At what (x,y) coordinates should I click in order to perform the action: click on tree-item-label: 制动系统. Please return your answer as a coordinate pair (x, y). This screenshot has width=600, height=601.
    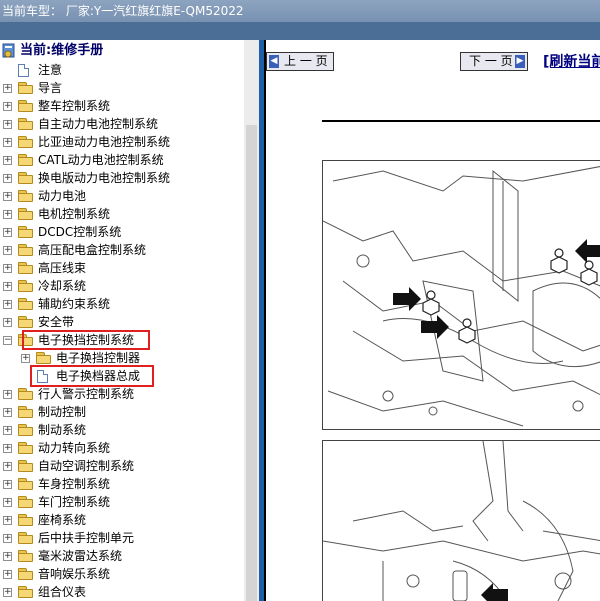
    Looking at the image, I should click on (62, 430).